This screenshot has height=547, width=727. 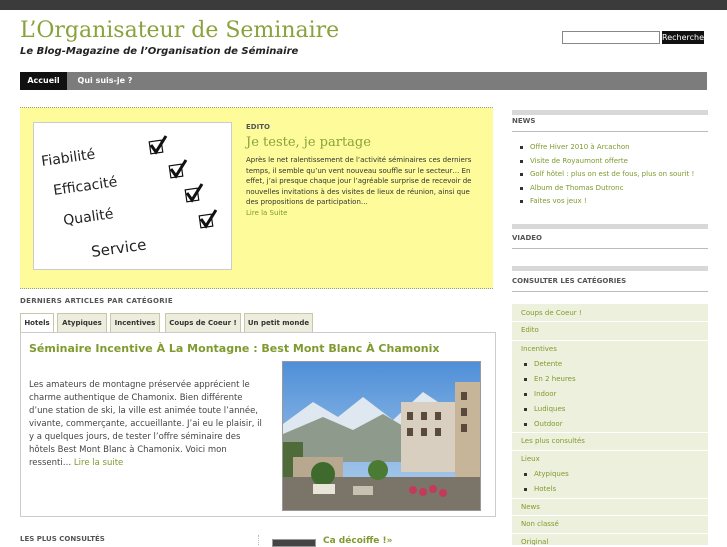 I want to click on category-item: Original, so click(x=534, y=541).